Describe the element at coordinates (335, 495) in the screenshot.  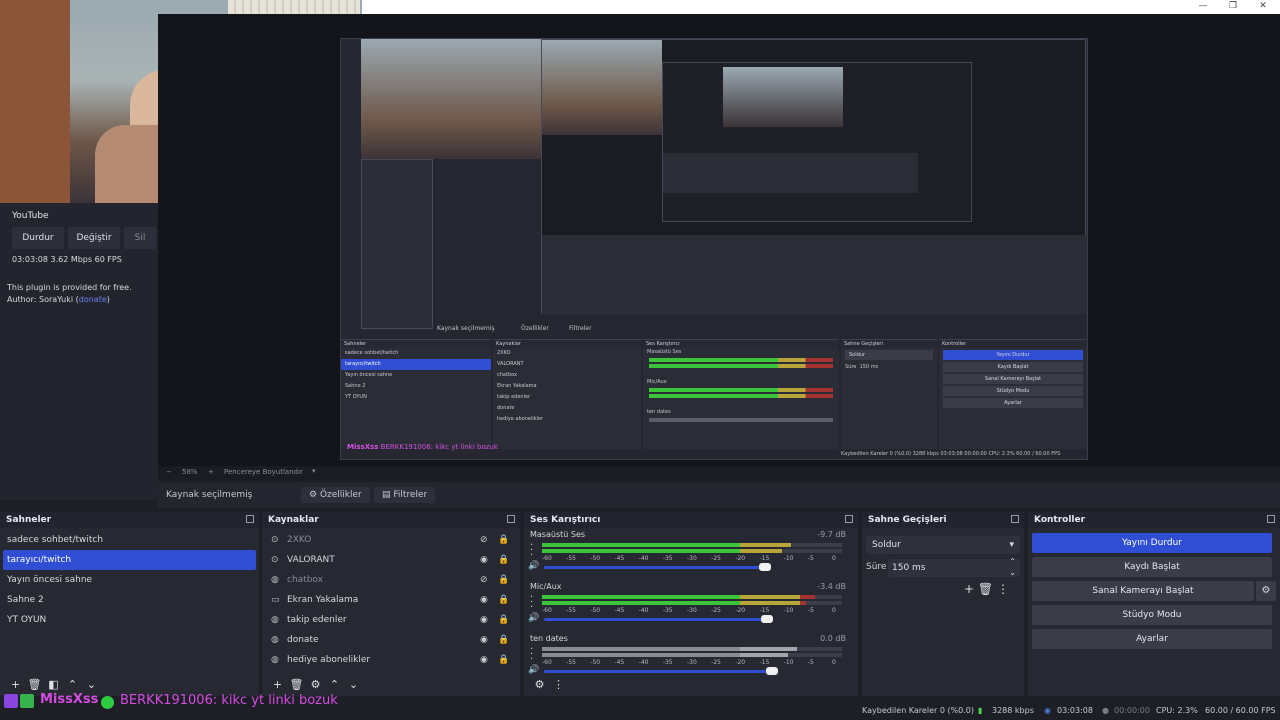
I see `properties-button: ⚙ Özellikler` at that location.